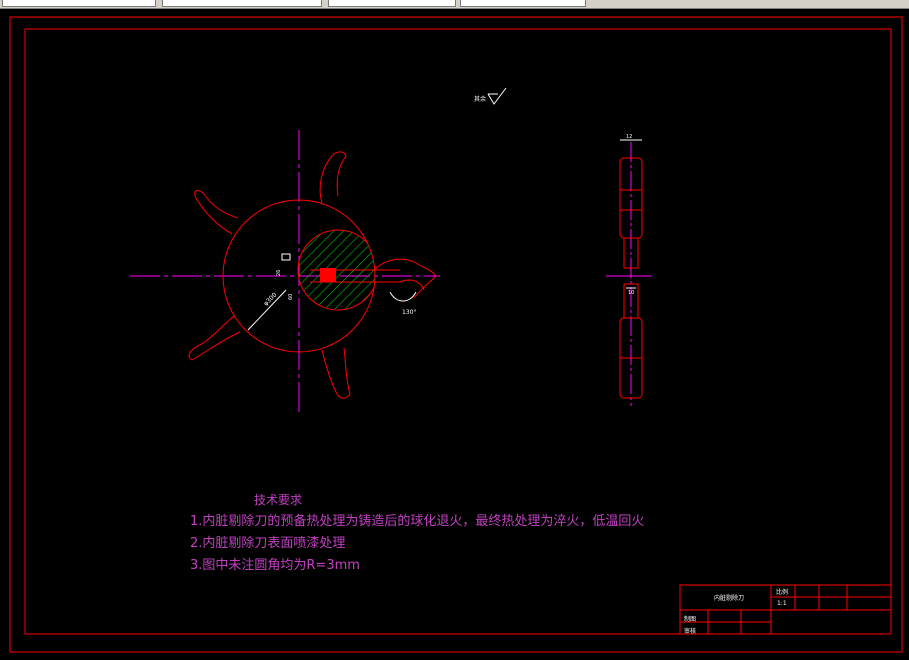  What do you see at coordinates (480, 99) in the screenshot?
I see `roughness-label: 其余` at bounding box center [480, 99].